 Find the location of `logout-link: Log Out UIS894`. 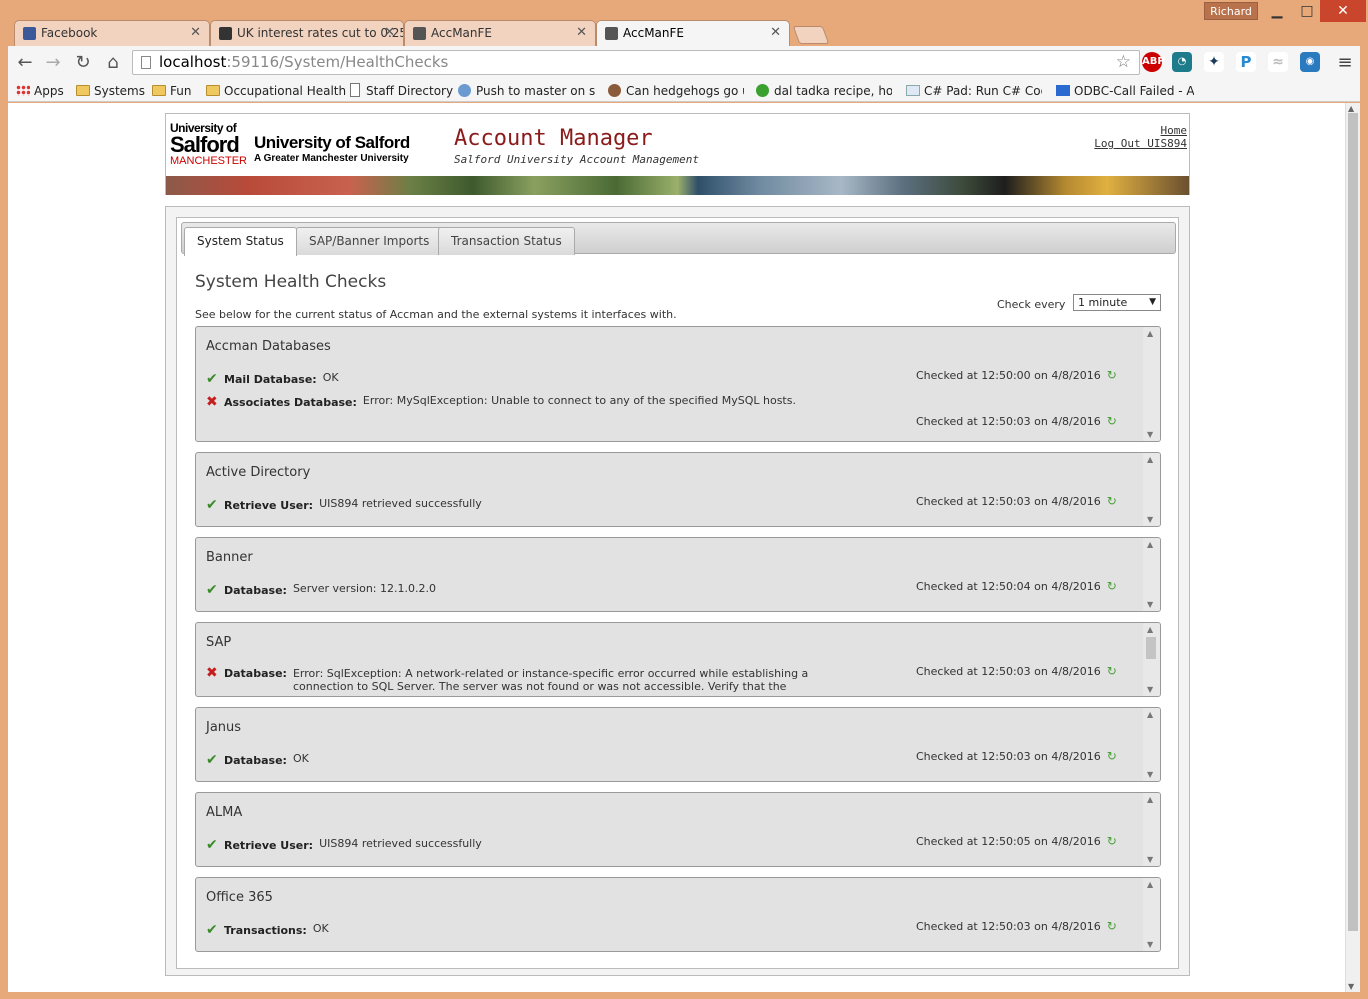

logout-link: Log Out UIS894 is located at coordinates (1140, 143).